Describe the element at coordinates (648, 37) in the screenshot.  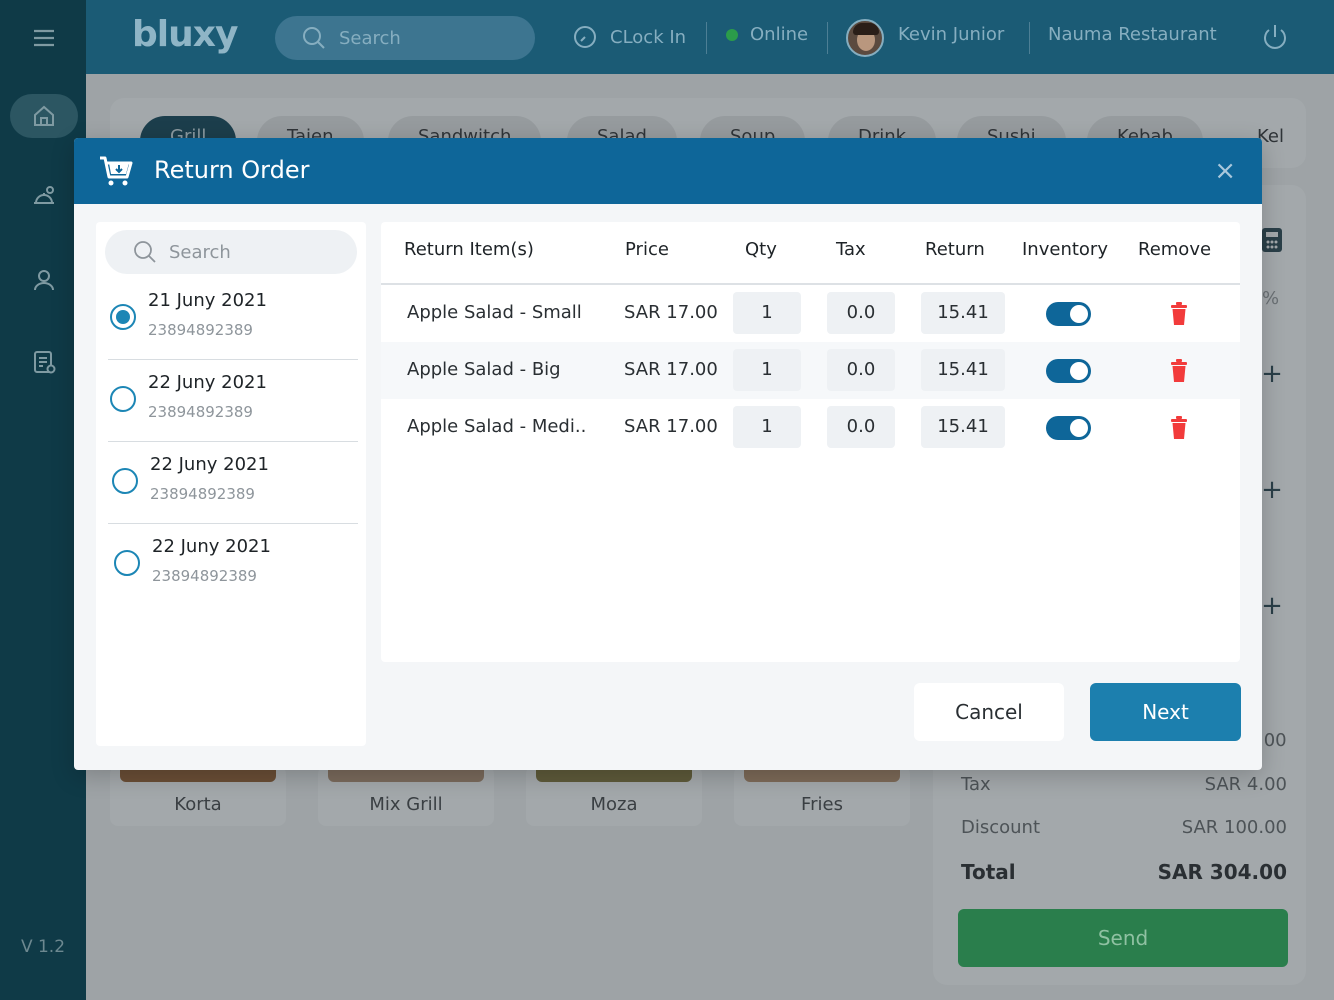
I see `clock-in-label: CLock In` at that location.